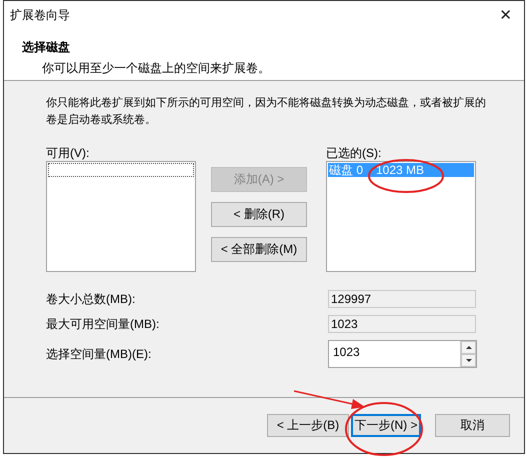 This screenshot has height=458, width=527. Describe the element at coordinates (68, 153) in the screenshot. I see `list-label: 可用(V):` at that location.